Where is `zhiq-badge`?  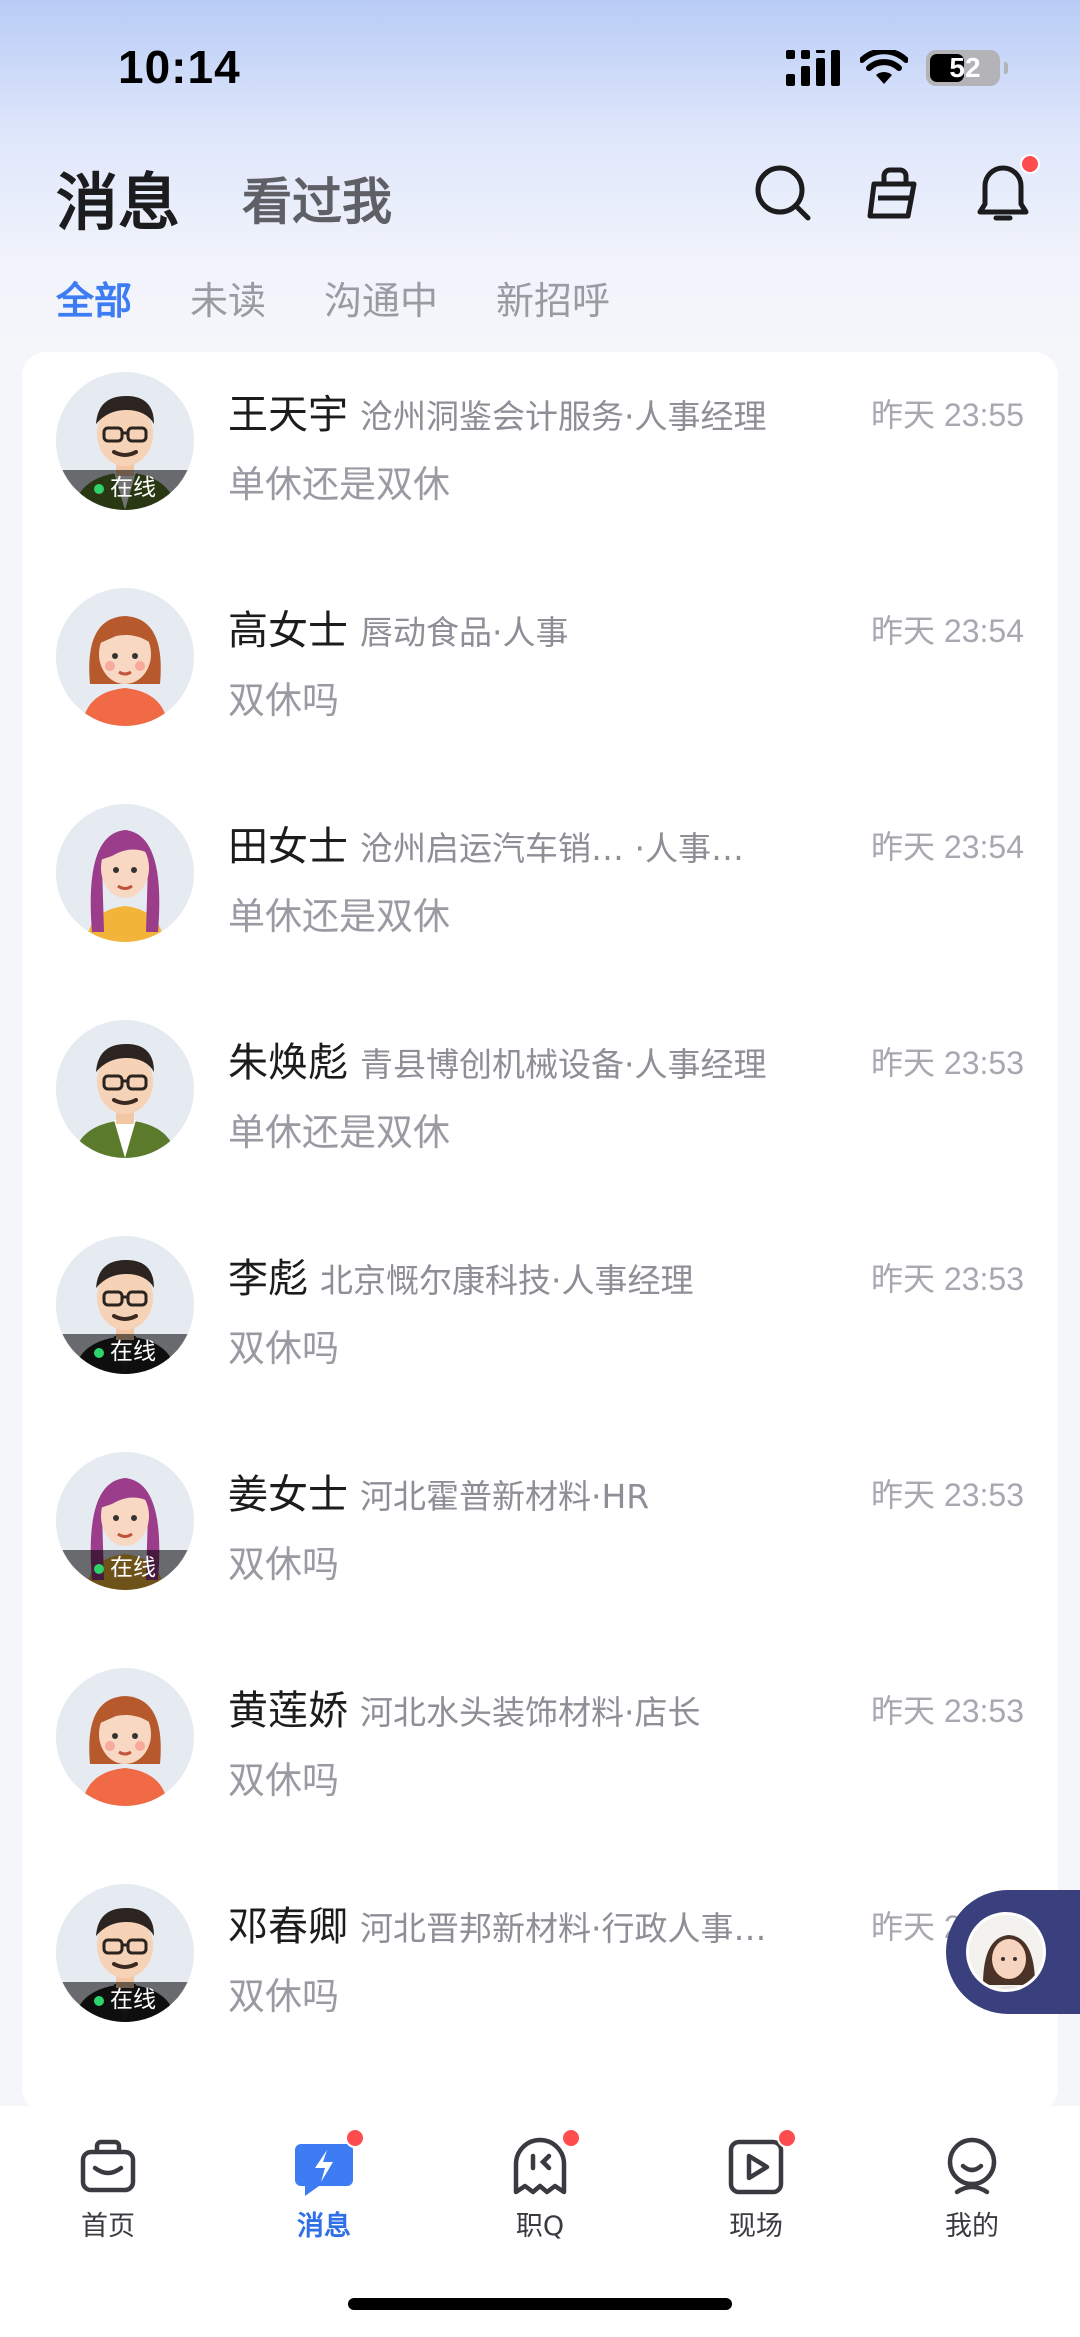 zhiq-badge is located at coordinates (571, 2138).